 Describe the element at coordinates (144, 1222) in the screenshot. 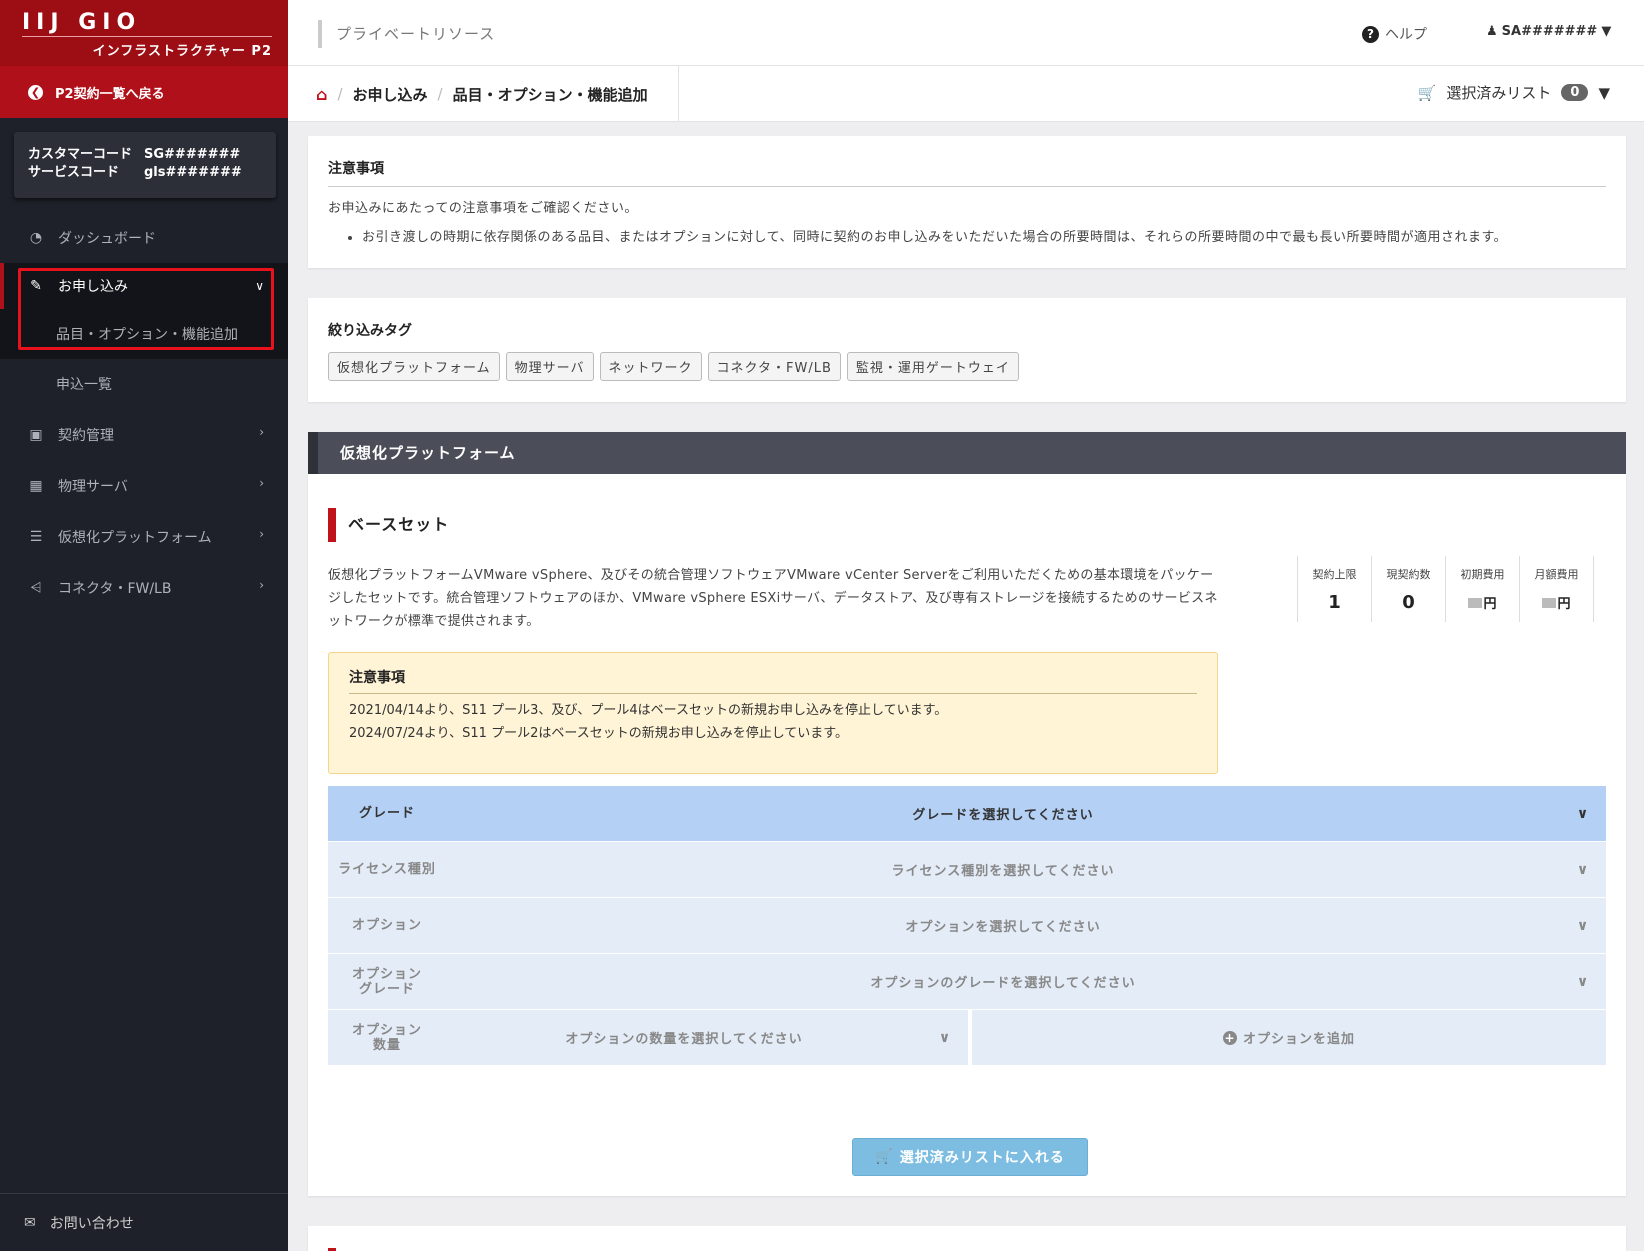

I see `contact-link: ✉ お問い合わせ` at that location.